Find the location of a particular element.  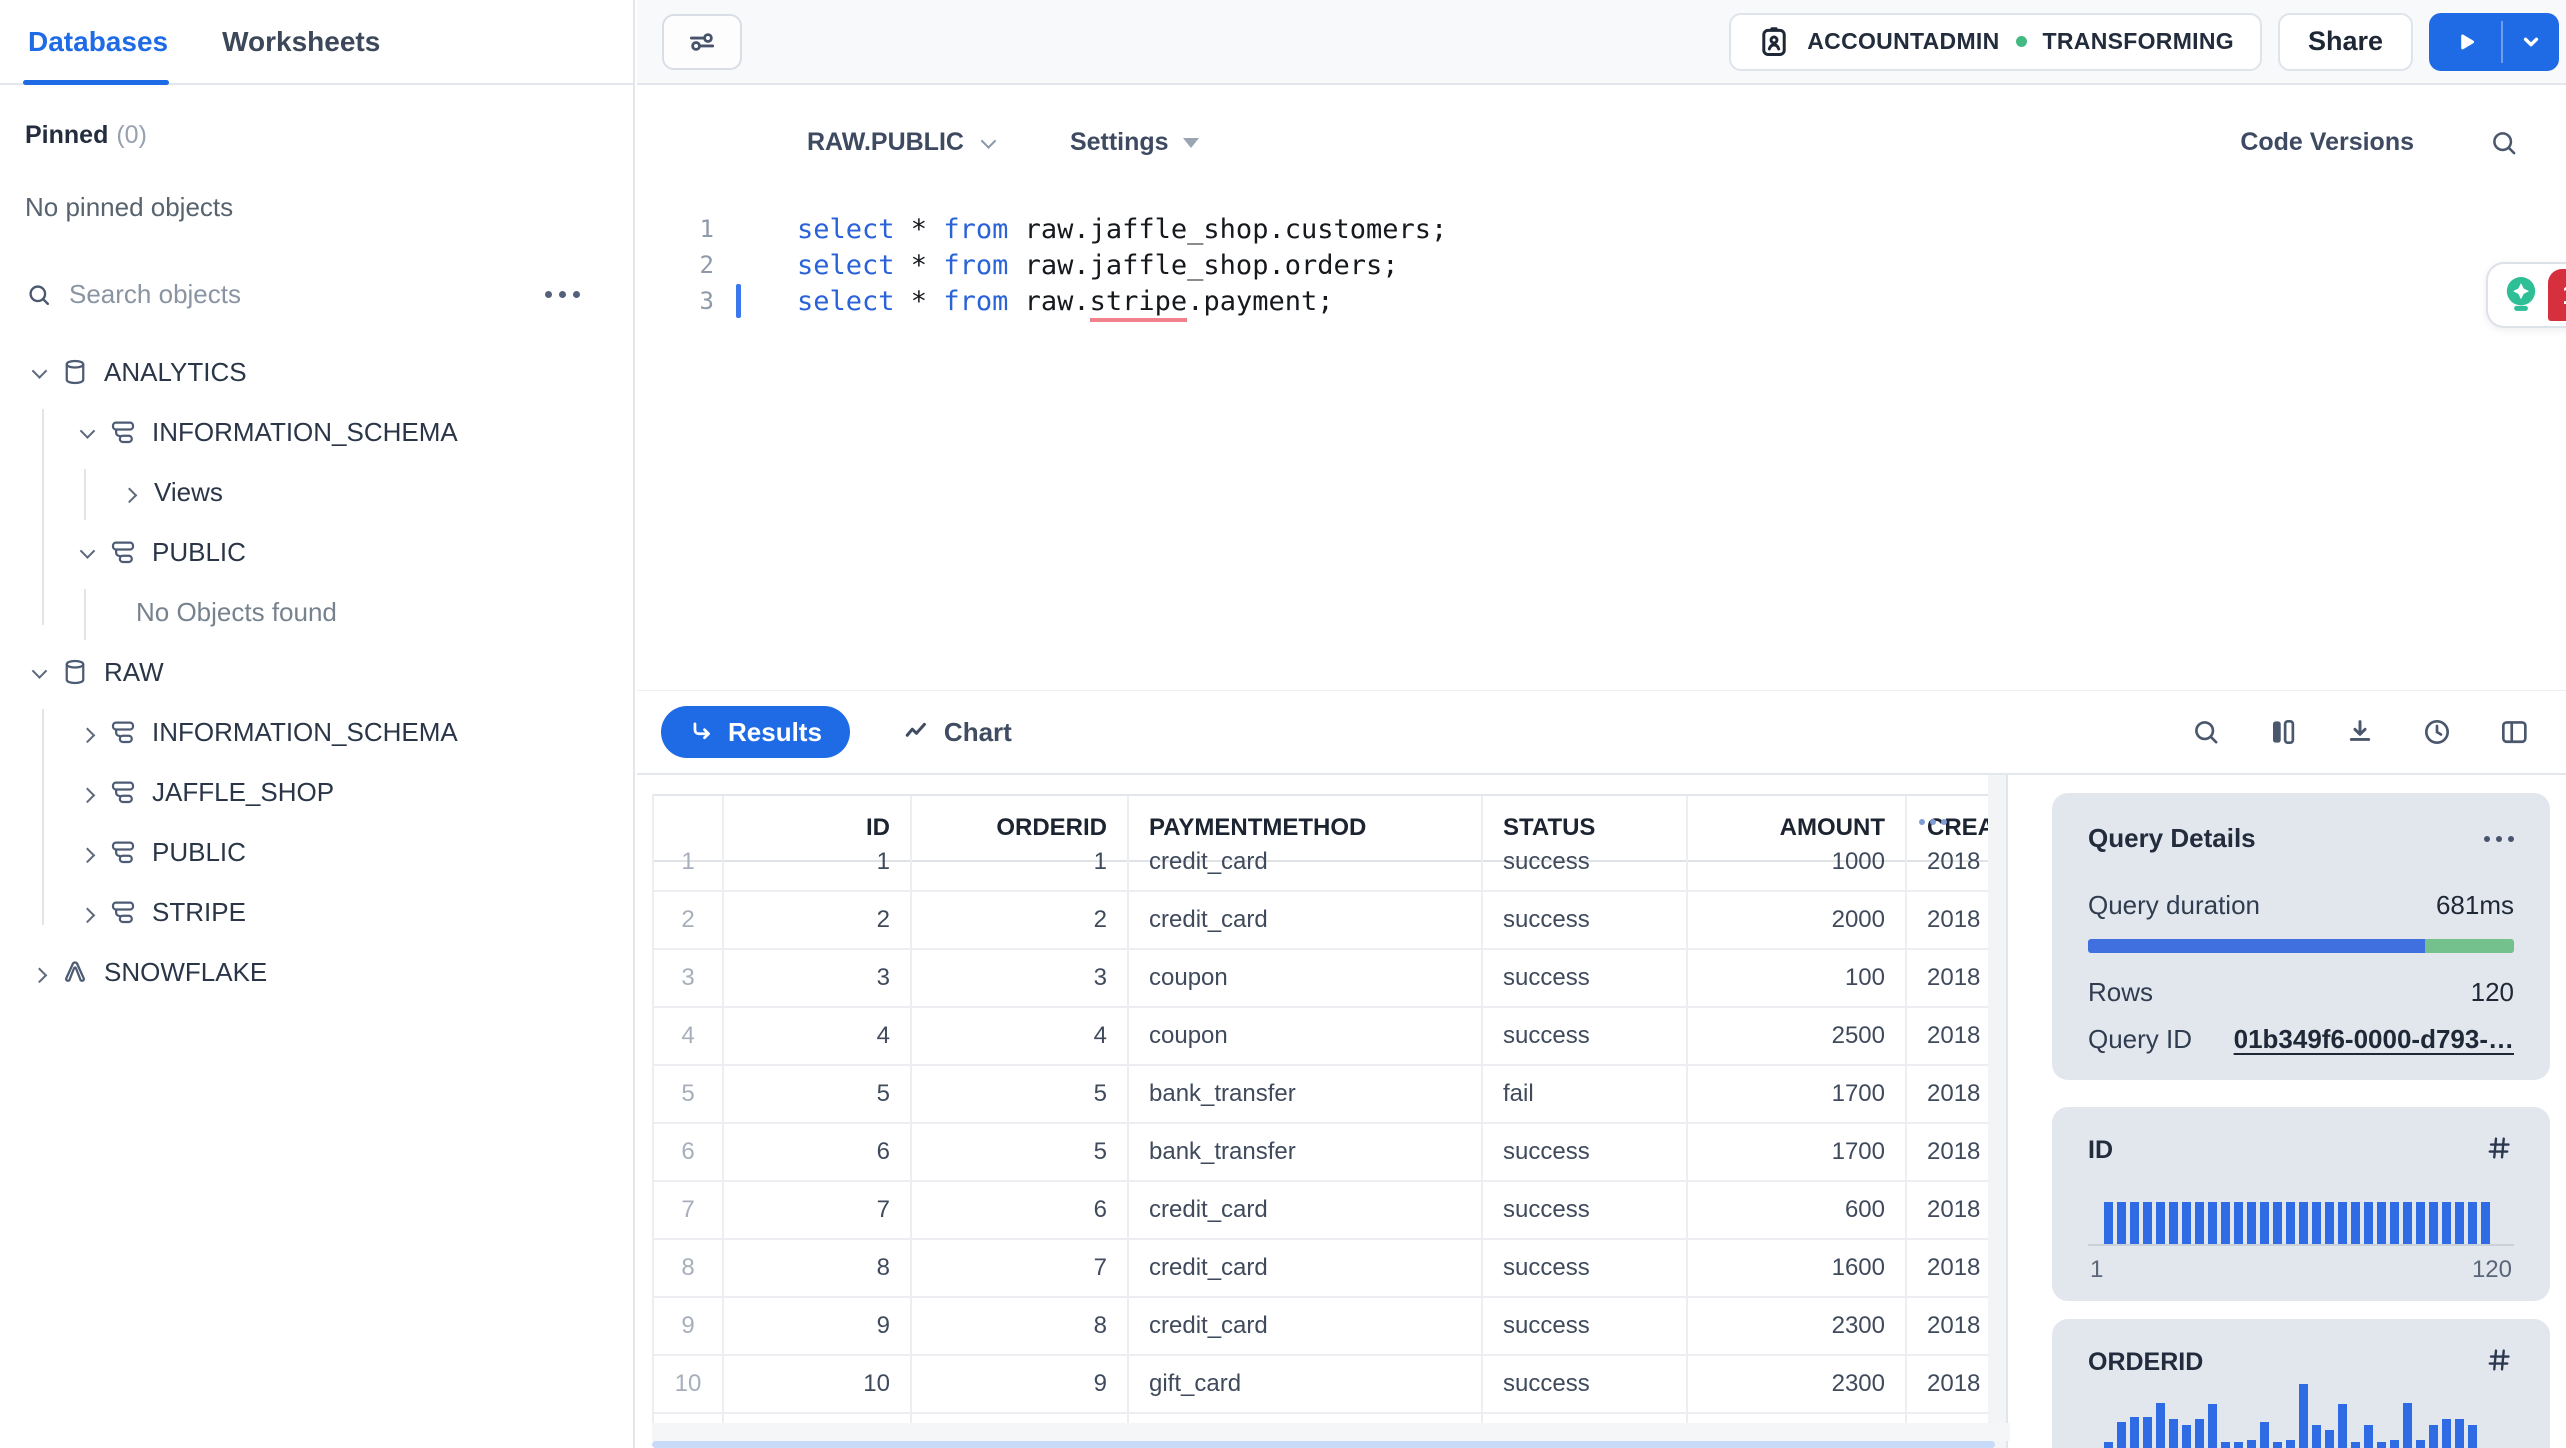

run-button is located at coordinates (2465, 42).